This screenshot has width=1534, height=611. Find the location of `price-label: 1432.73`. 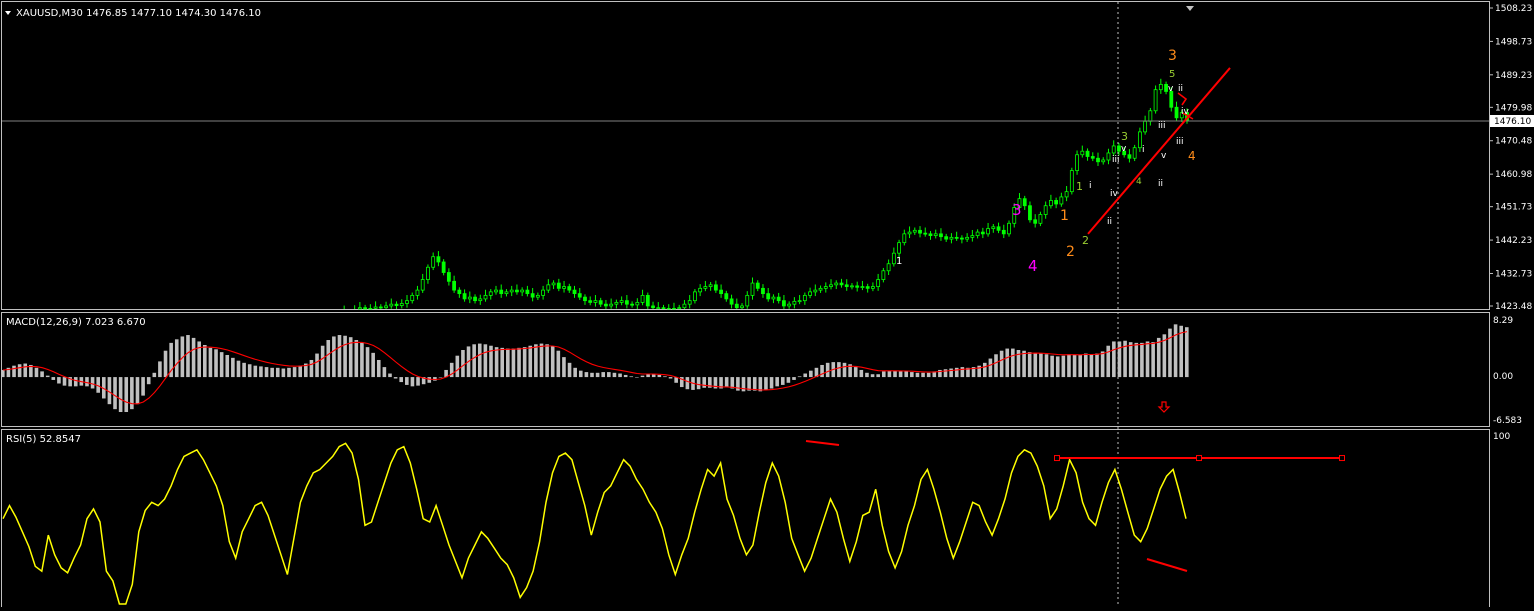

price-label: 1432.73 is located at coordinates (1513, 274).